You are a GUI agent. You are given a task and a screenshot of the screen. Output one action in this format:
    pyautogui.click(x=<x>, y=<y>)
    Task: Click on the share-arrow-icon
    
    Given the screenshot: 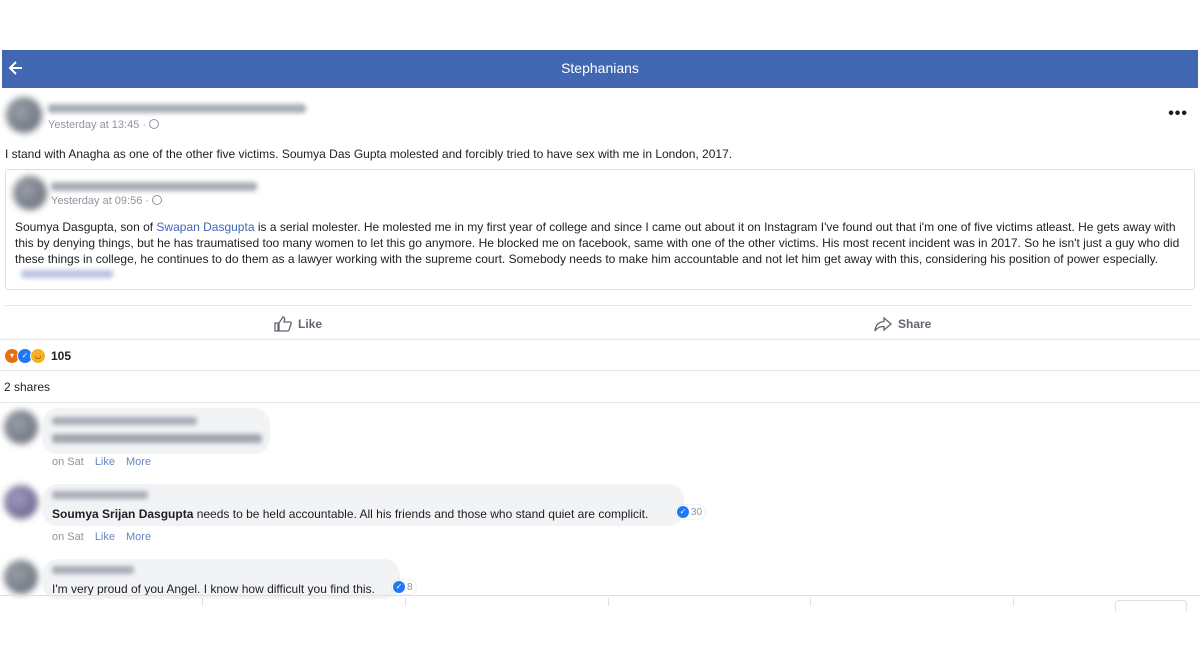 What is the action you would take?
    pyautogui.click(x=883, y=324)
    